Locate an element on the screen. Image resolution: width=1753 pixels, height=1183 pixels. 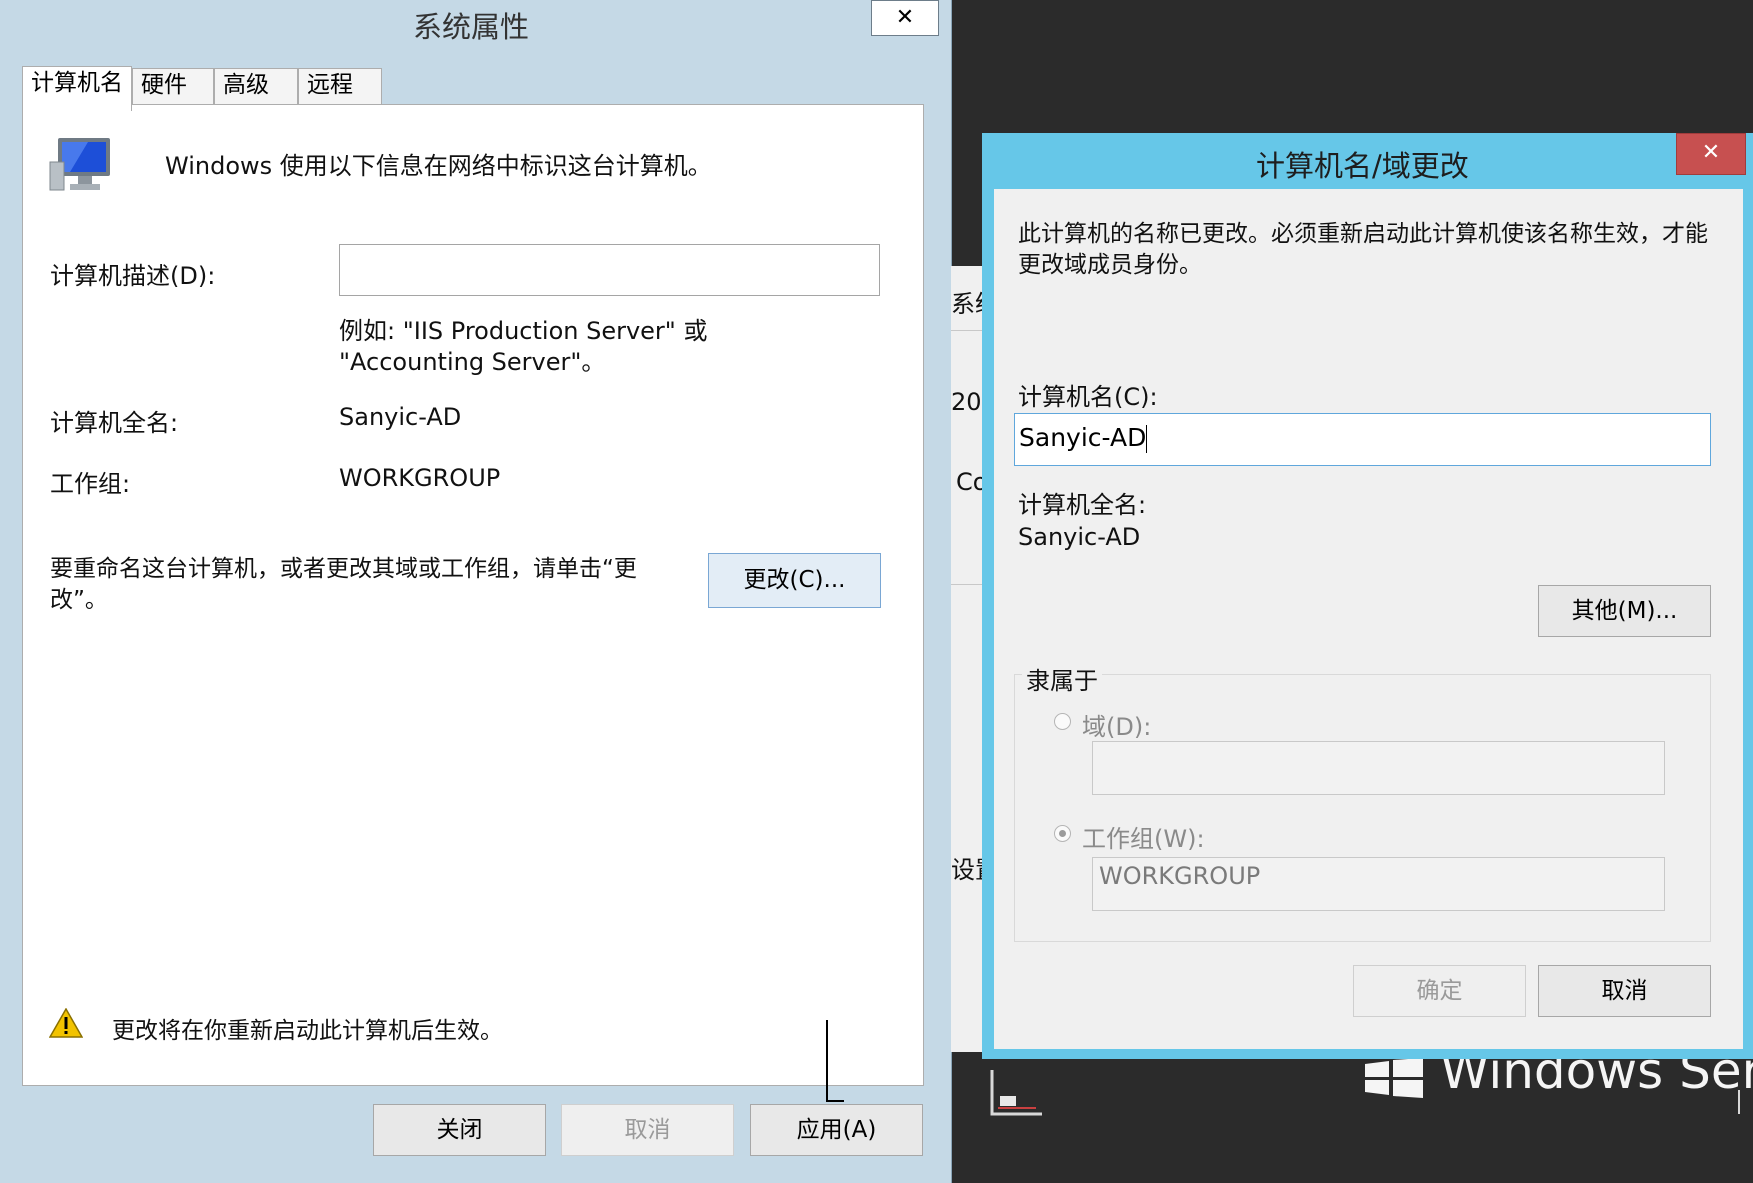
tab-advanced: 高级 is located at coordinates (256, 86).